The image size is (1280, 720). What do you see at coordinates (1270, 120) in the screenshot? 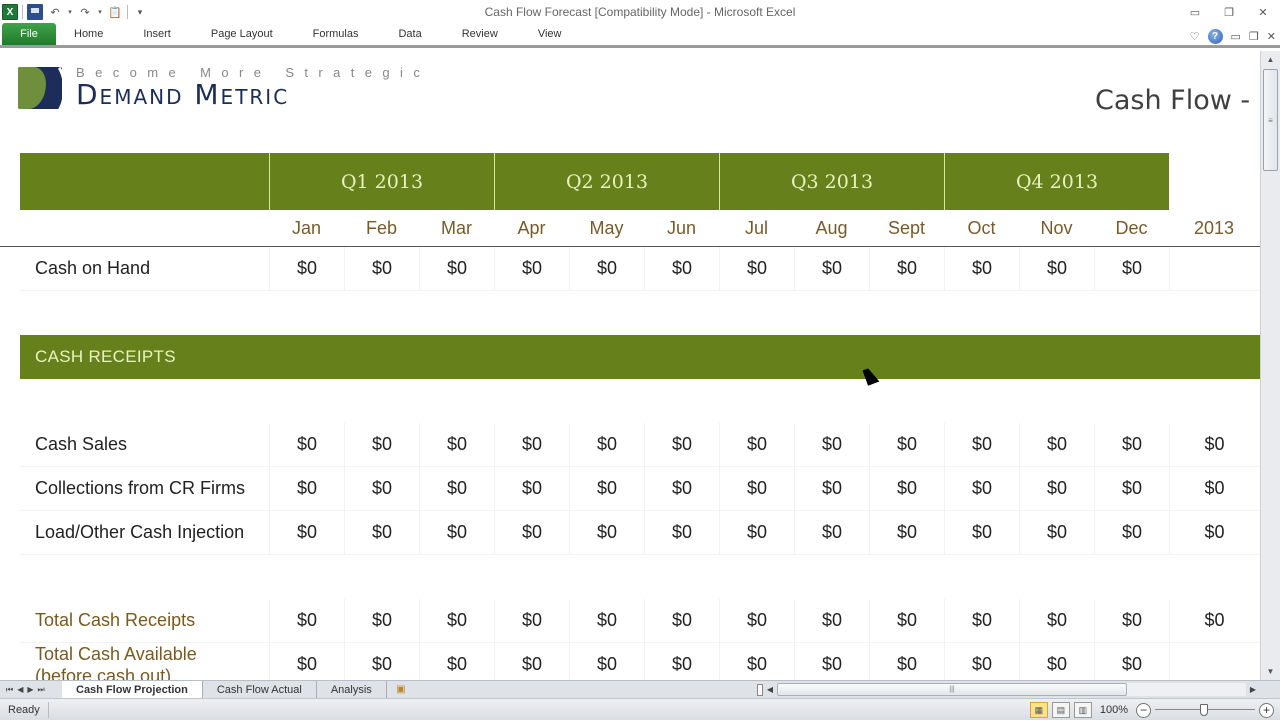
I see `vertical-scroll-thumb: ≡` at bounding box center [1270, 120].